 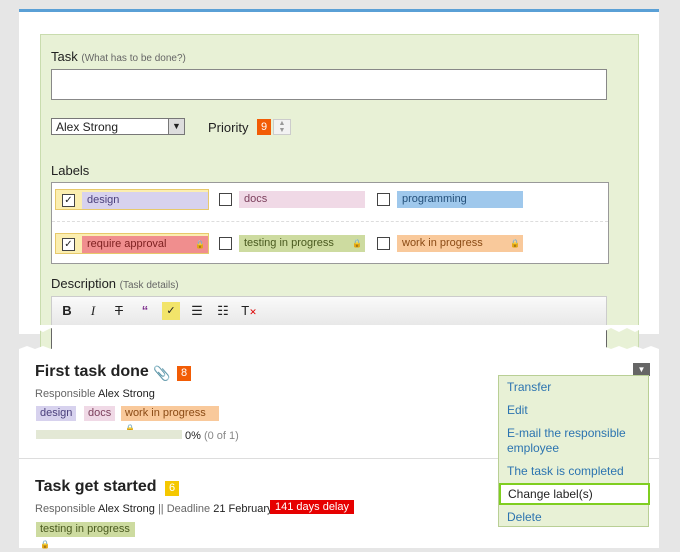 What do you see at coordinates (264, 127) in the screenshot?
I see `priority-value: 9` at bounding box center [264, 127].